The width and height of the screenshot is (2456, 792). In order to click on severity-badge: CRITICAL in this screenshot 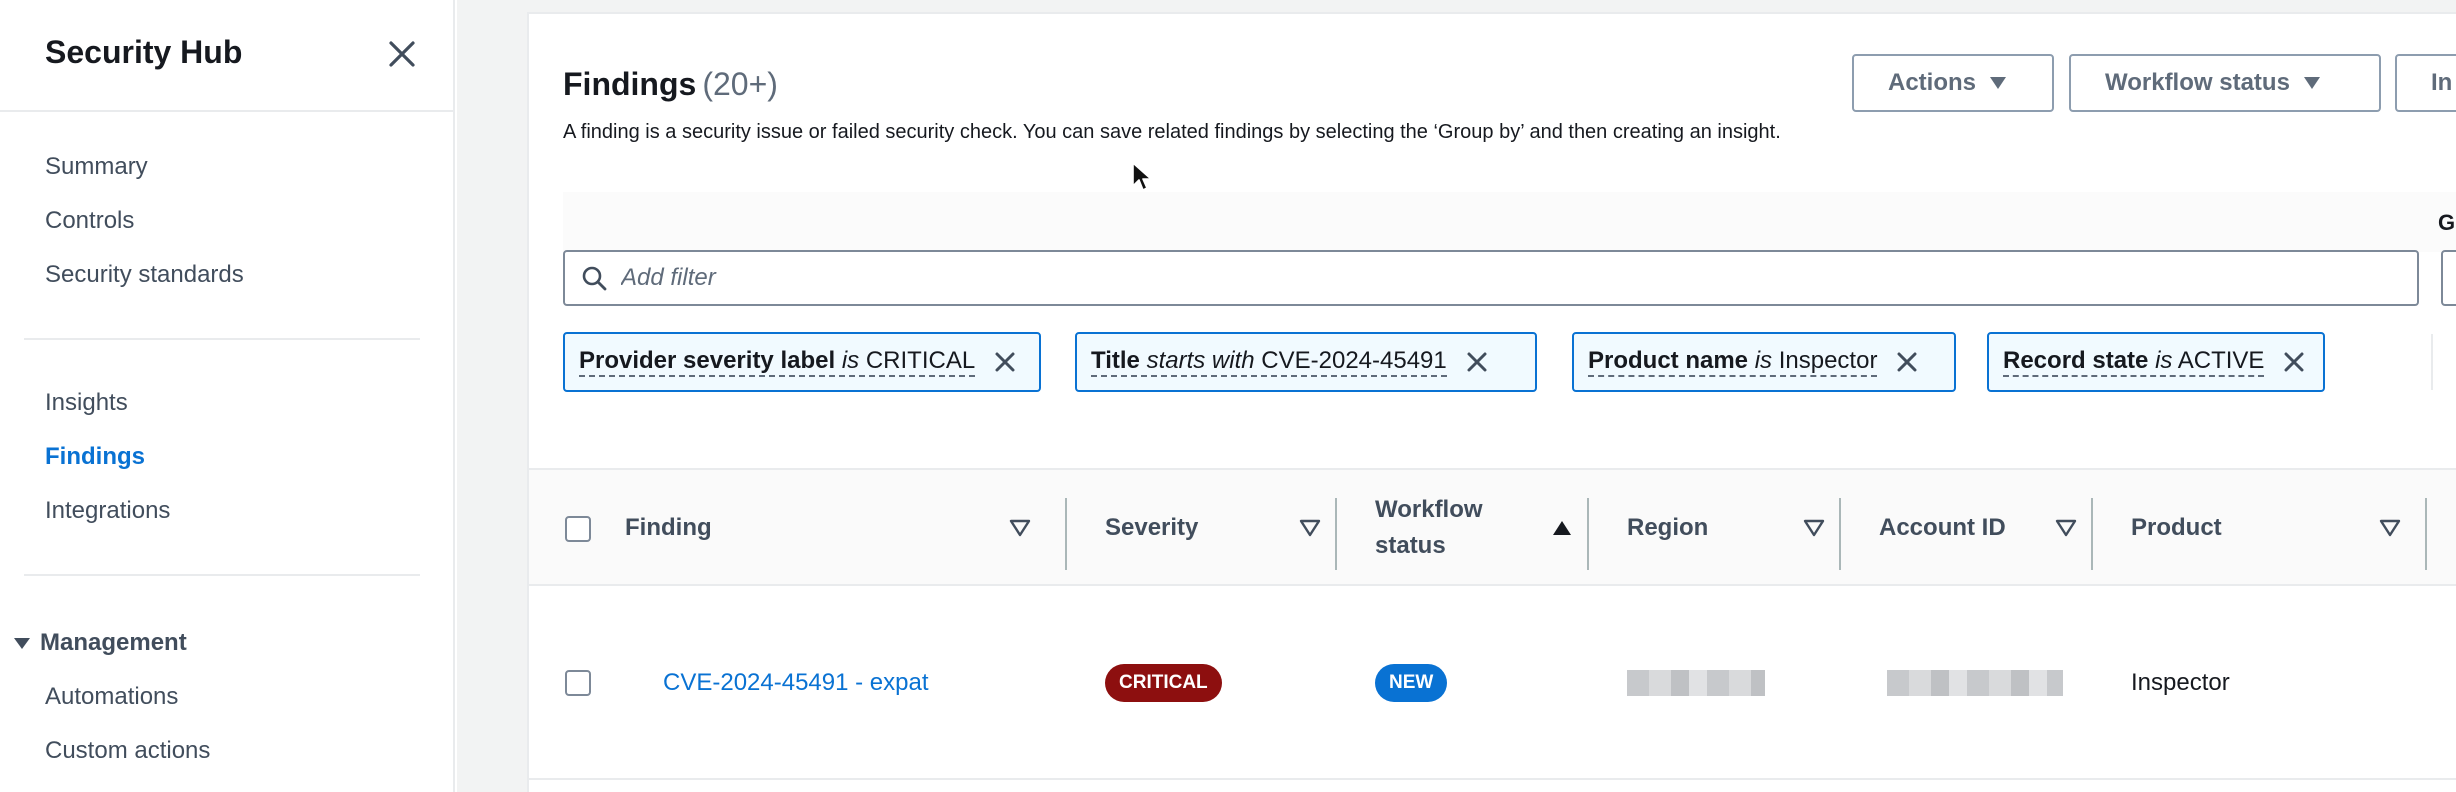, I will do `click(1163, 683)`.